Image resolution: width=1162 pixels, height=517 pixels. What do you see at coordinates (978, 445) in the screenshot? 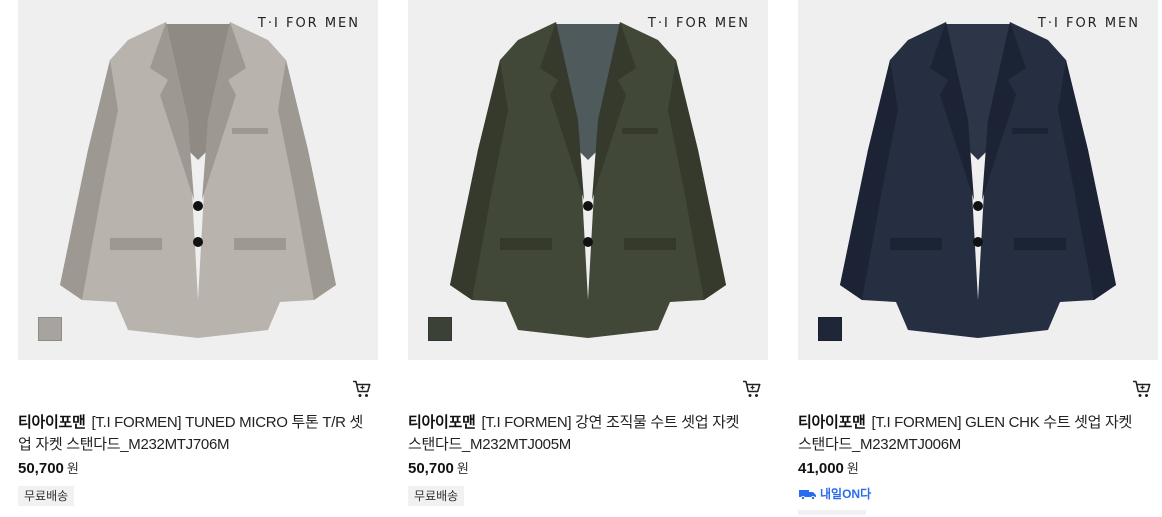
I see `product-title-continued: 스탠다드_M232MTJ006M` at bounding box center [978, 445].